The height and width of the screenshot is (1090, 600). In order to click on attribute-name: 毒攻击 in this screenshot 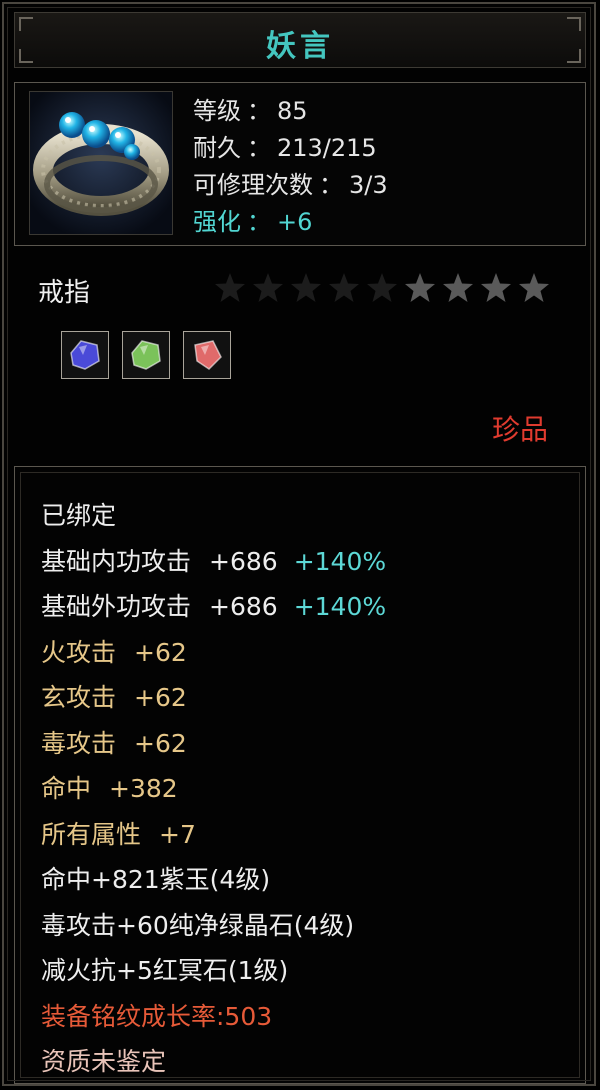, I will do `click(79, 743)`.